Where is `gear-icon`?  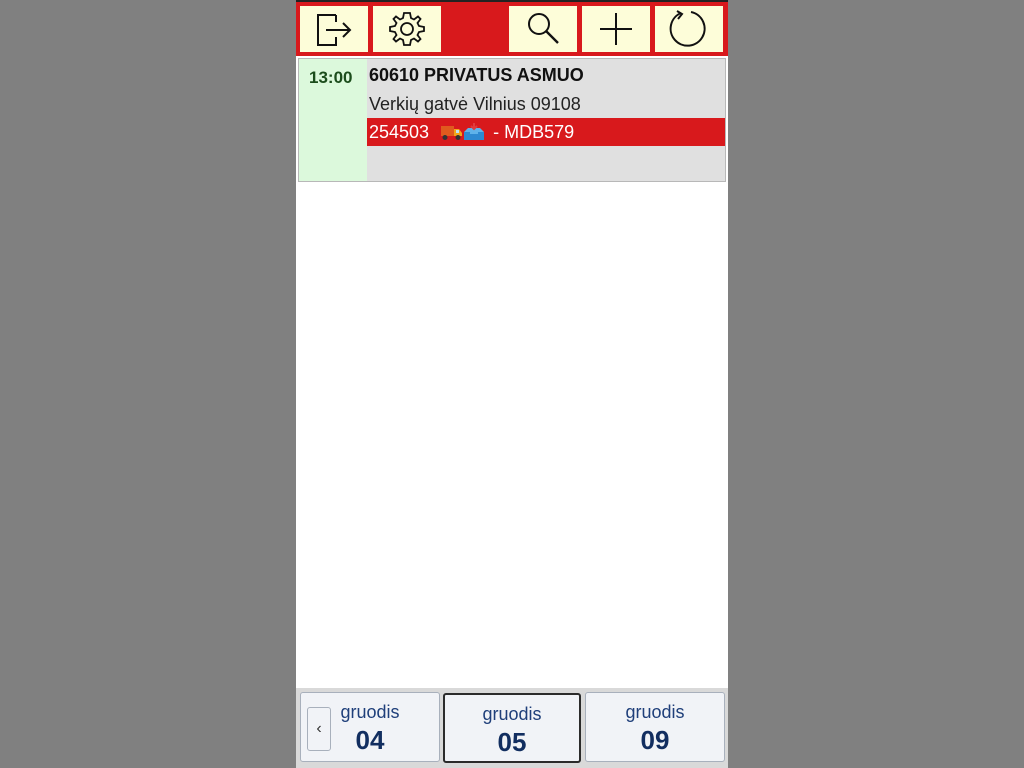
gear-icon is located at coordinates (407, 29).